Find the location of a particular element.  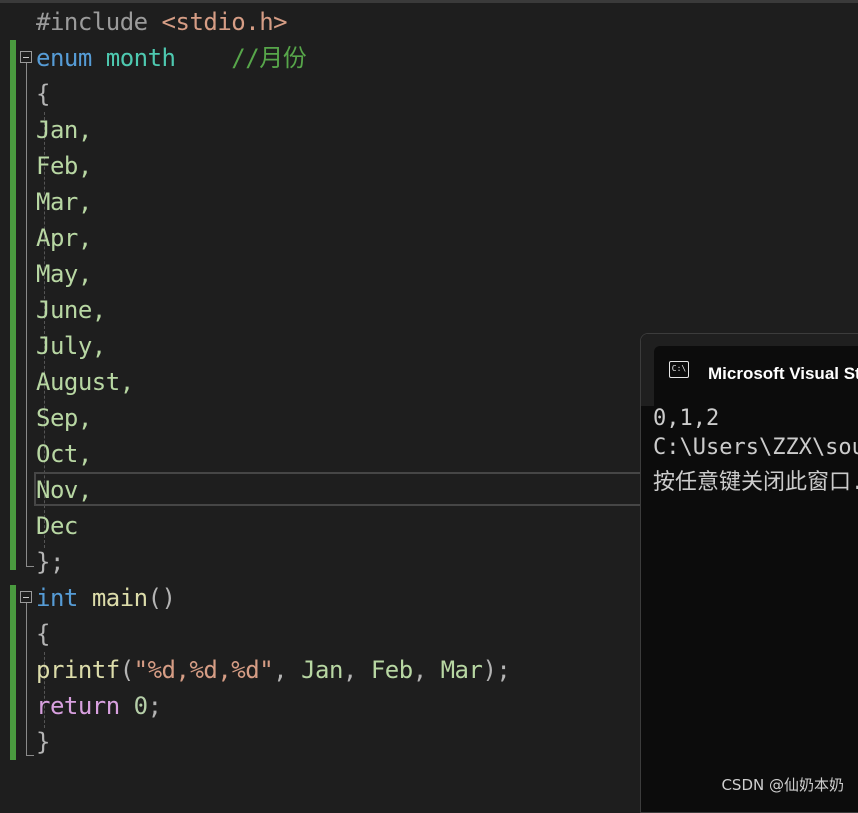

current-line-highlight is located at coordinates (339, 489).